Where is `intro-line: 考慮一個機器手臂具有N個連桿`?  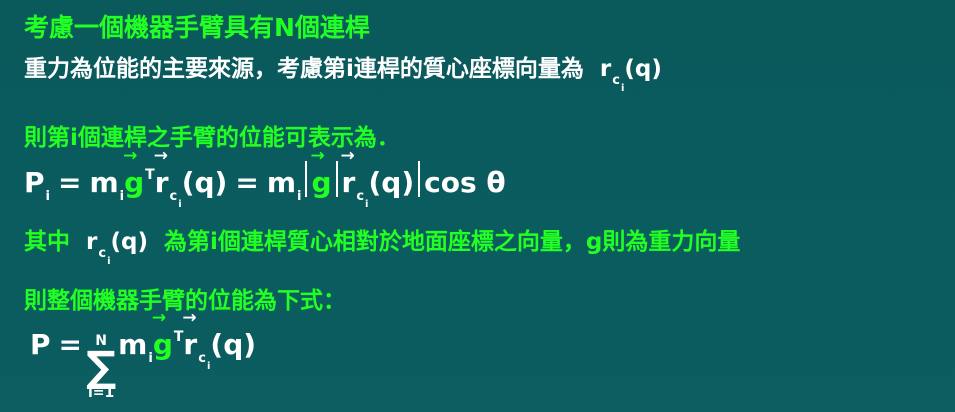
intro-line: 考慮一個機器手臂具有N個連桿 is located at coordinates (197, 26).